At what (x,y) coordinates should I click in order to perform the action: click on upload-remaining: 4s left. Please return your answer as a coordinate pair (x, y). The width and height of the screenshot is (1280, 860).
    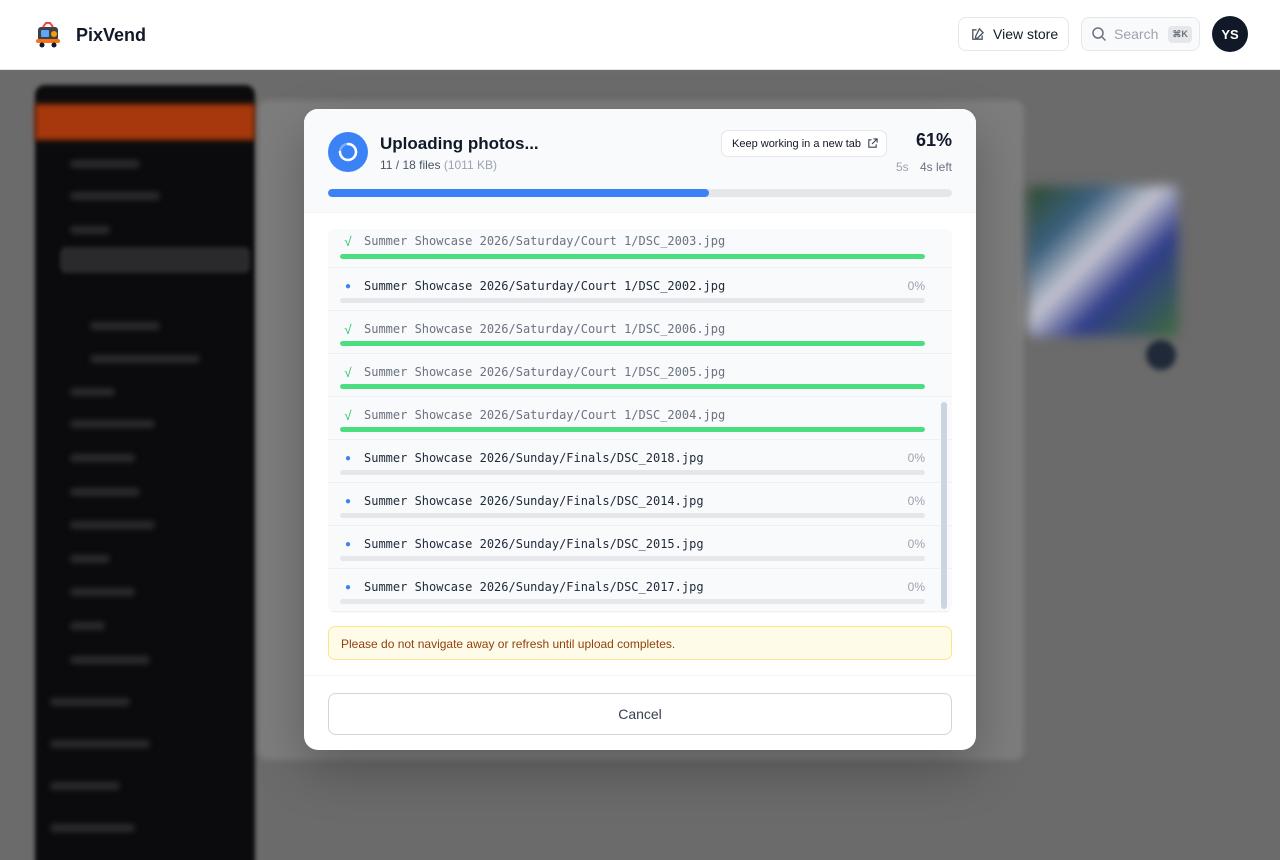
    Looking at the image, I should click on (935, 167).